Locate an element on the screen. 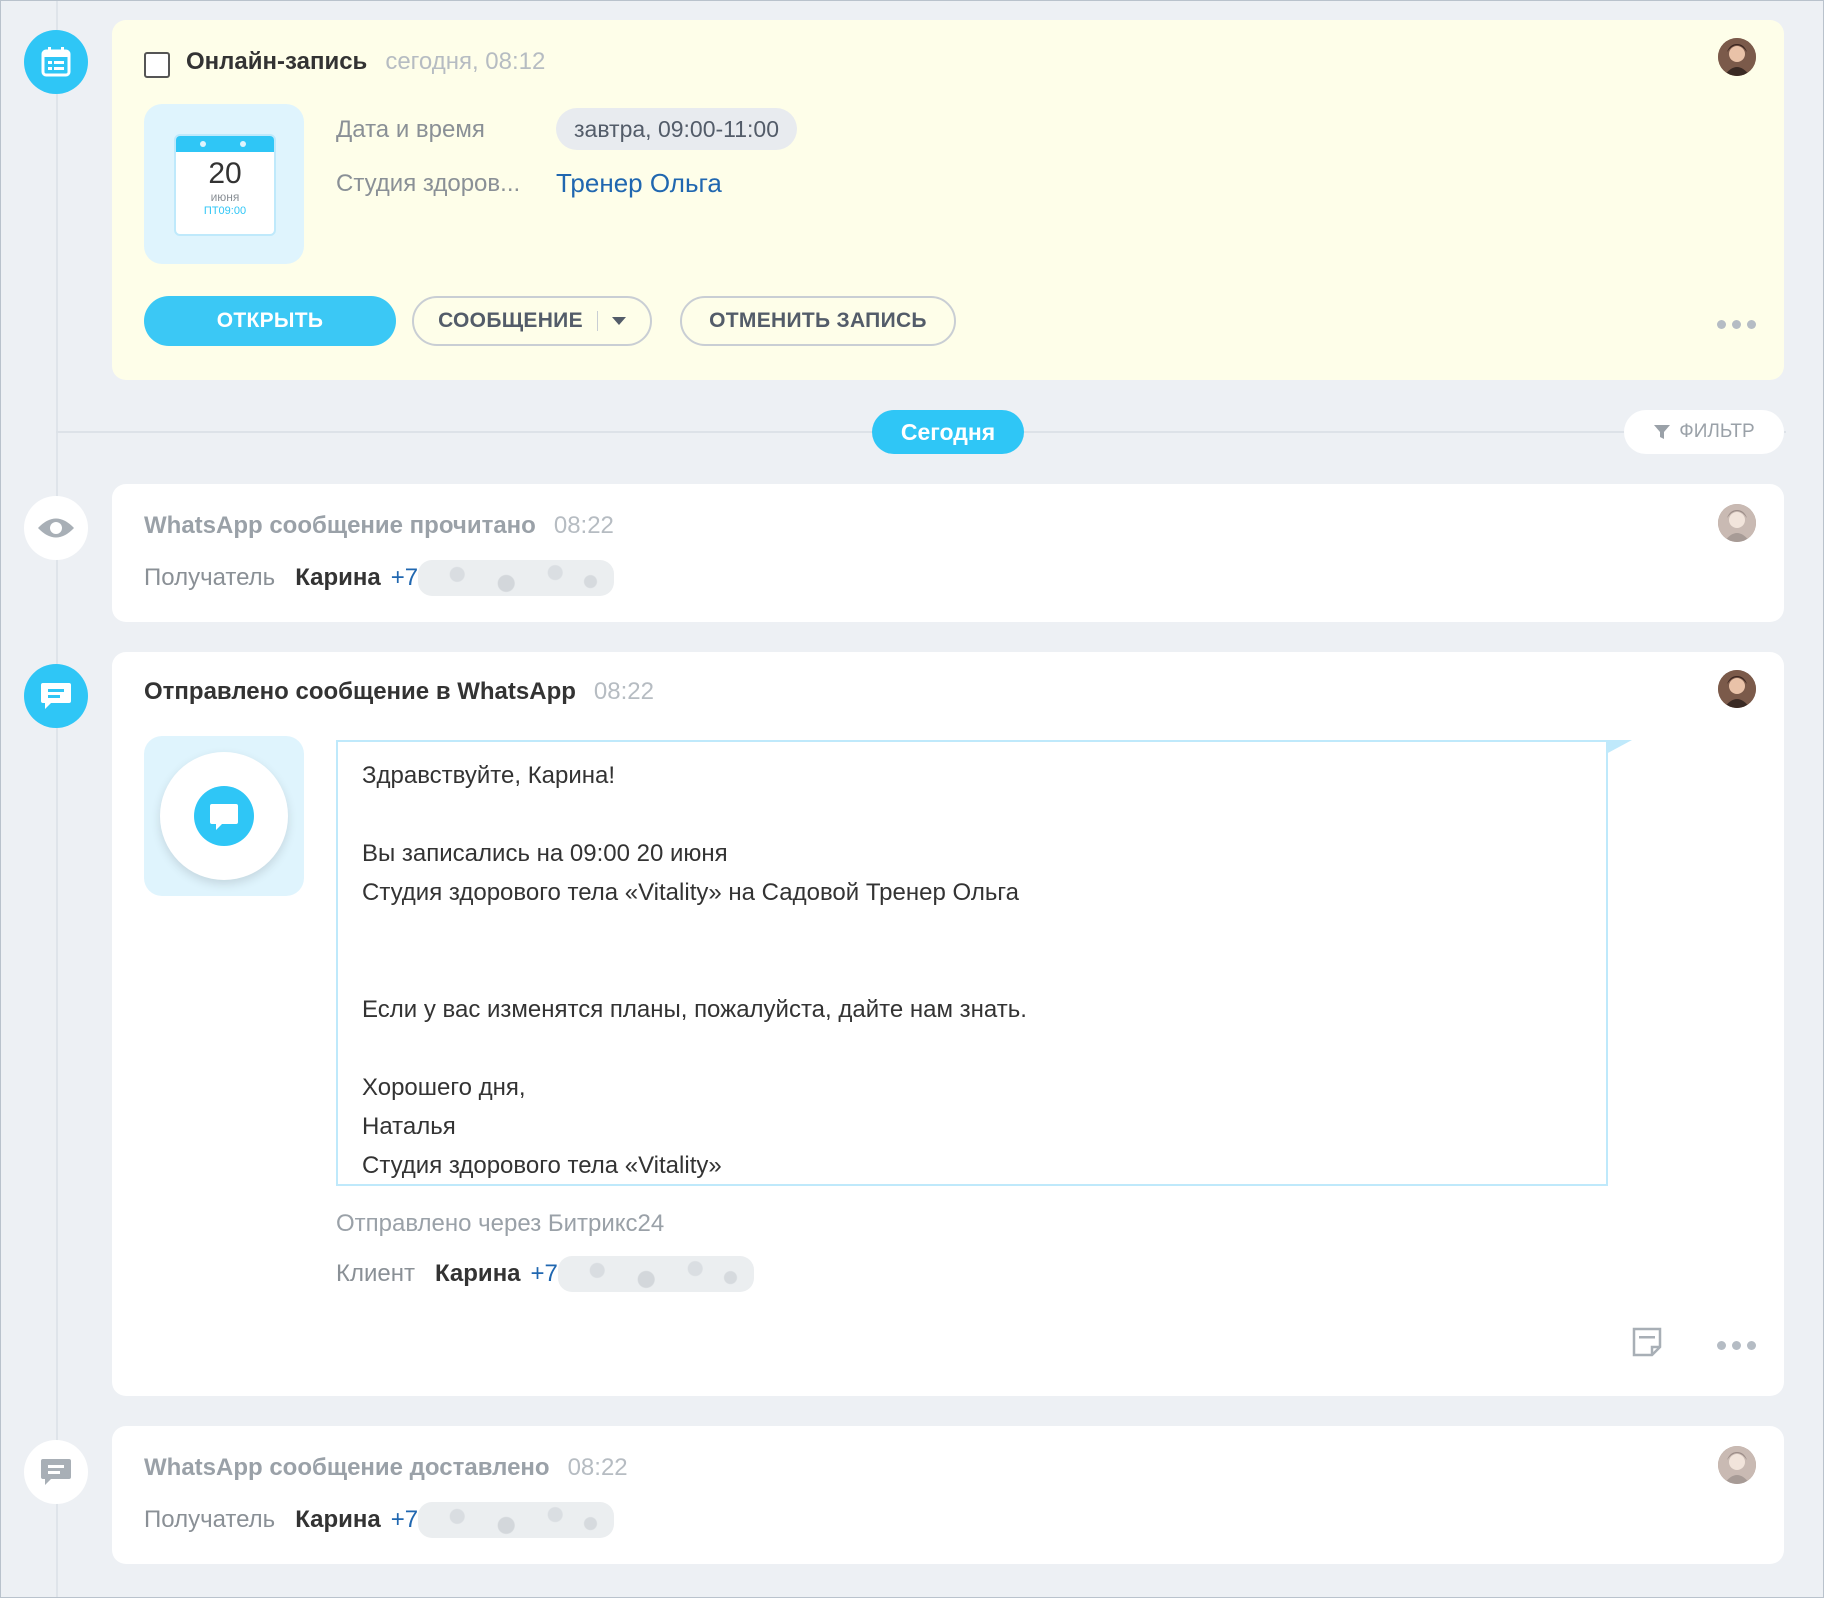  message-line: Наталья is located at coordinates (409, 1126).